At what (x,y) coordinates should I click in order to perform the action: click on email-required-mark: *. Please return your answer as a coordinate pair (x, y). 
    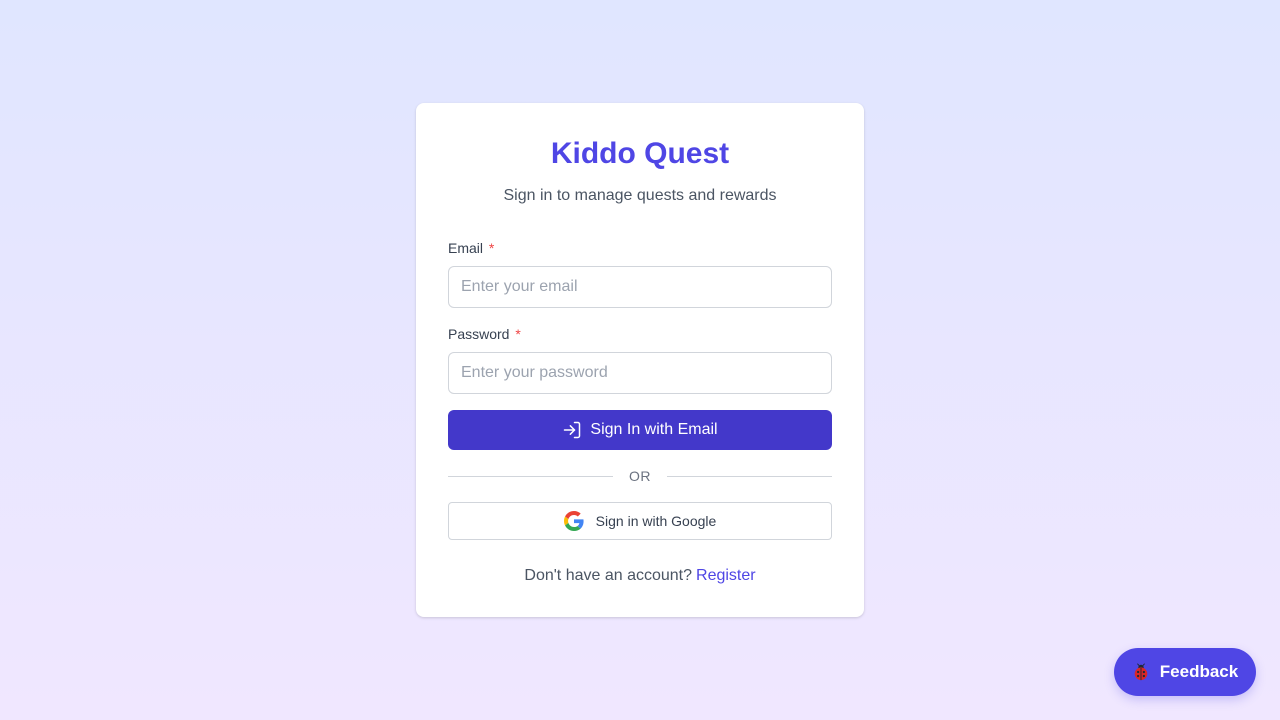
    Looking at the image, I should click on (491, 248).